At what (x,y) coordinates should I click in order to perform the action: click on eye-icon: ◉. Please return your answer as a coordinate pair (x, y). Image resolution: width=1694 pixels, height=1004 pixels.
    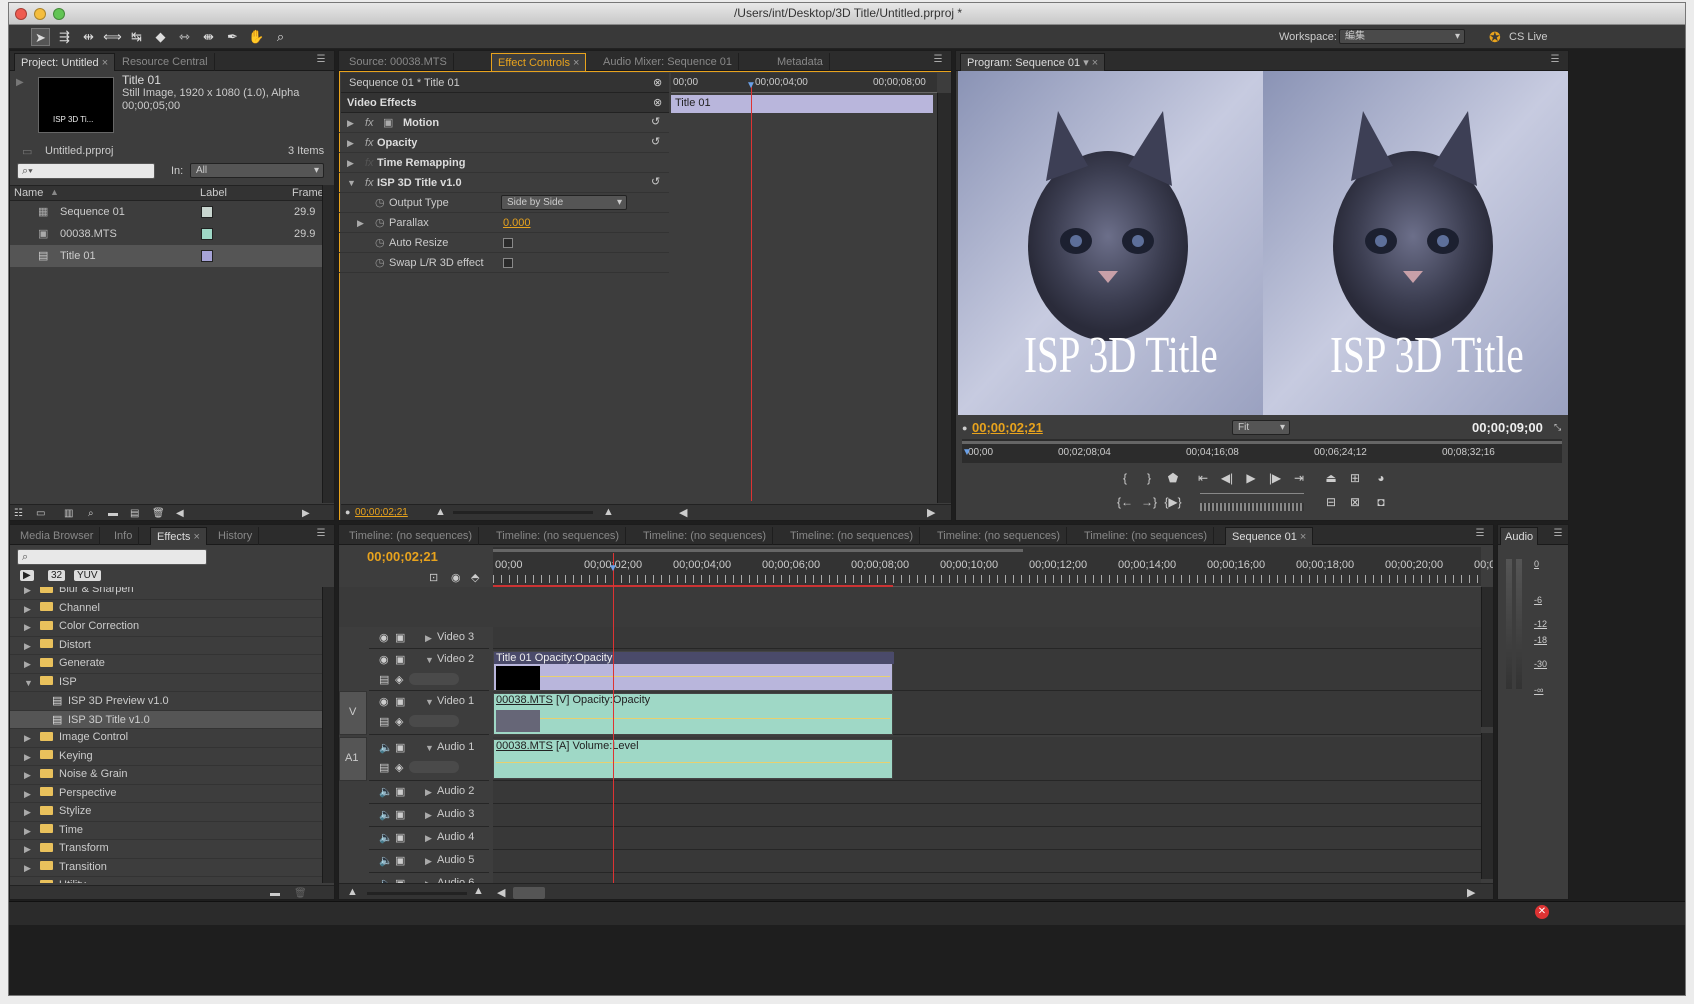
    Looking at the image, I should click on (384, 637).